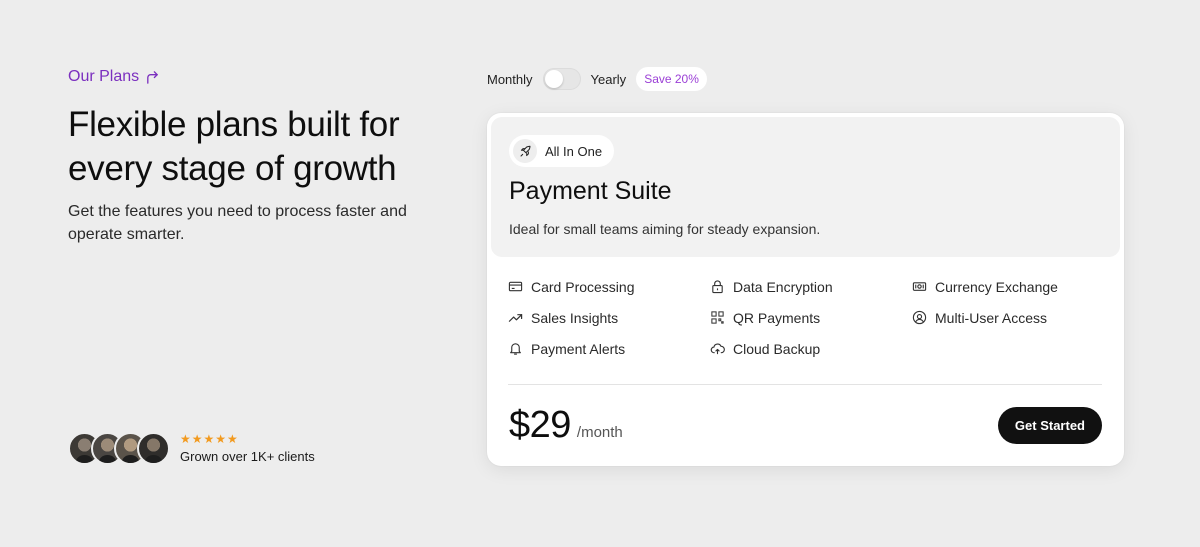 This screenshot has width=1200, height=547. I want to click on social-proof-text: Grown over 1K+ clients, so click(247, 456).